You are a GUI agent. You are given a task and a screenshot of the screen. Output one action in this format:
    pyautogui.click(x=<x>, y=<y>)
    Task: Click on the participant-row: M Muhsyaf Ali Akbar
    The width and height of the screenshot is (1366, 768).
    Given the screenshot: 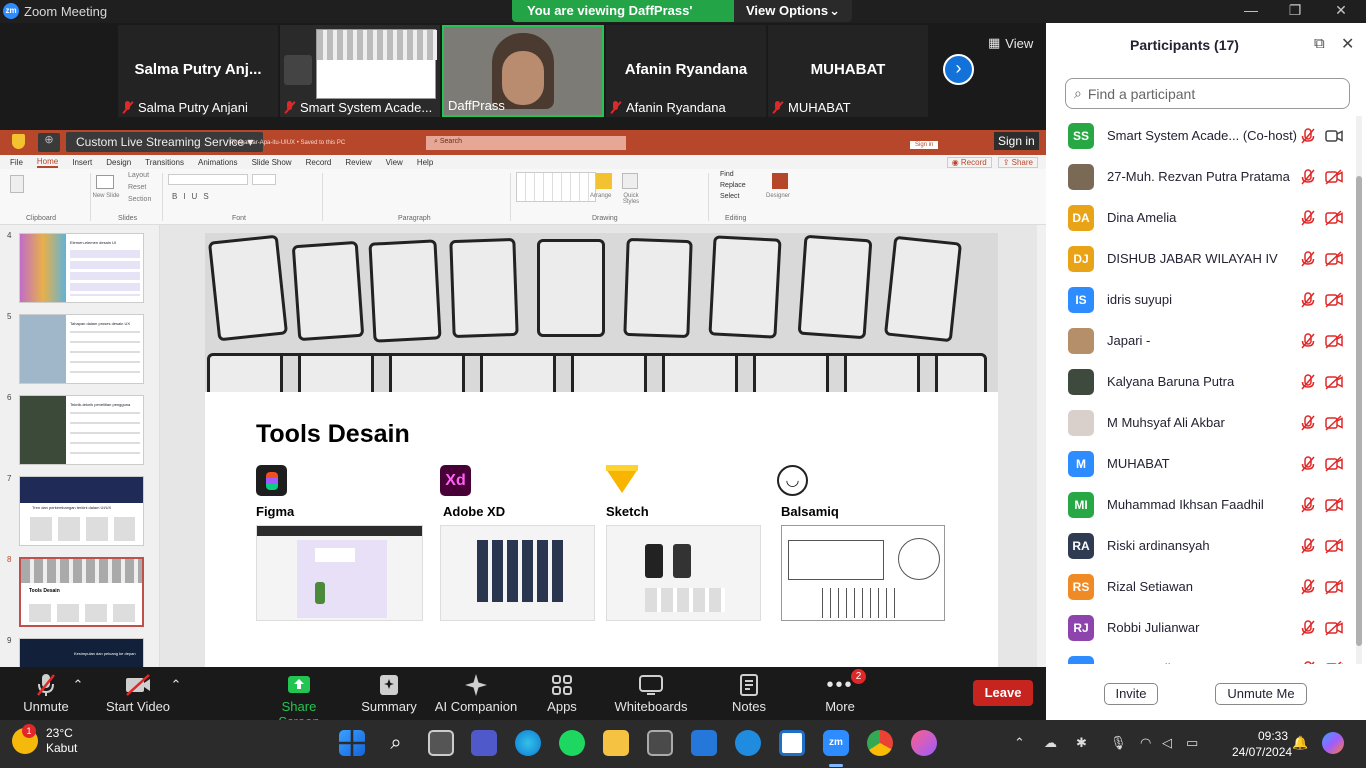 What is the action you would take?
    pyautogui.click(x=1201, y=423)
    